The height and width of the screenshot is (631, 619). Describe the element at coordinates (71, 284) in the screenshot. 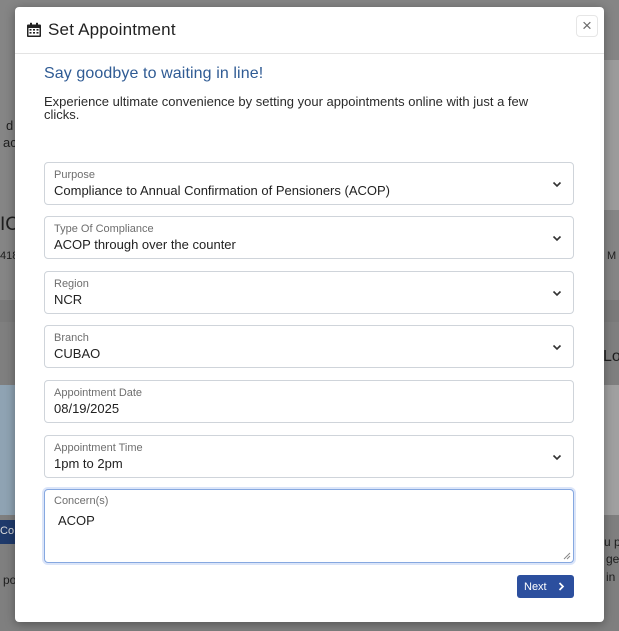

I see `region-label: Region` at that location.